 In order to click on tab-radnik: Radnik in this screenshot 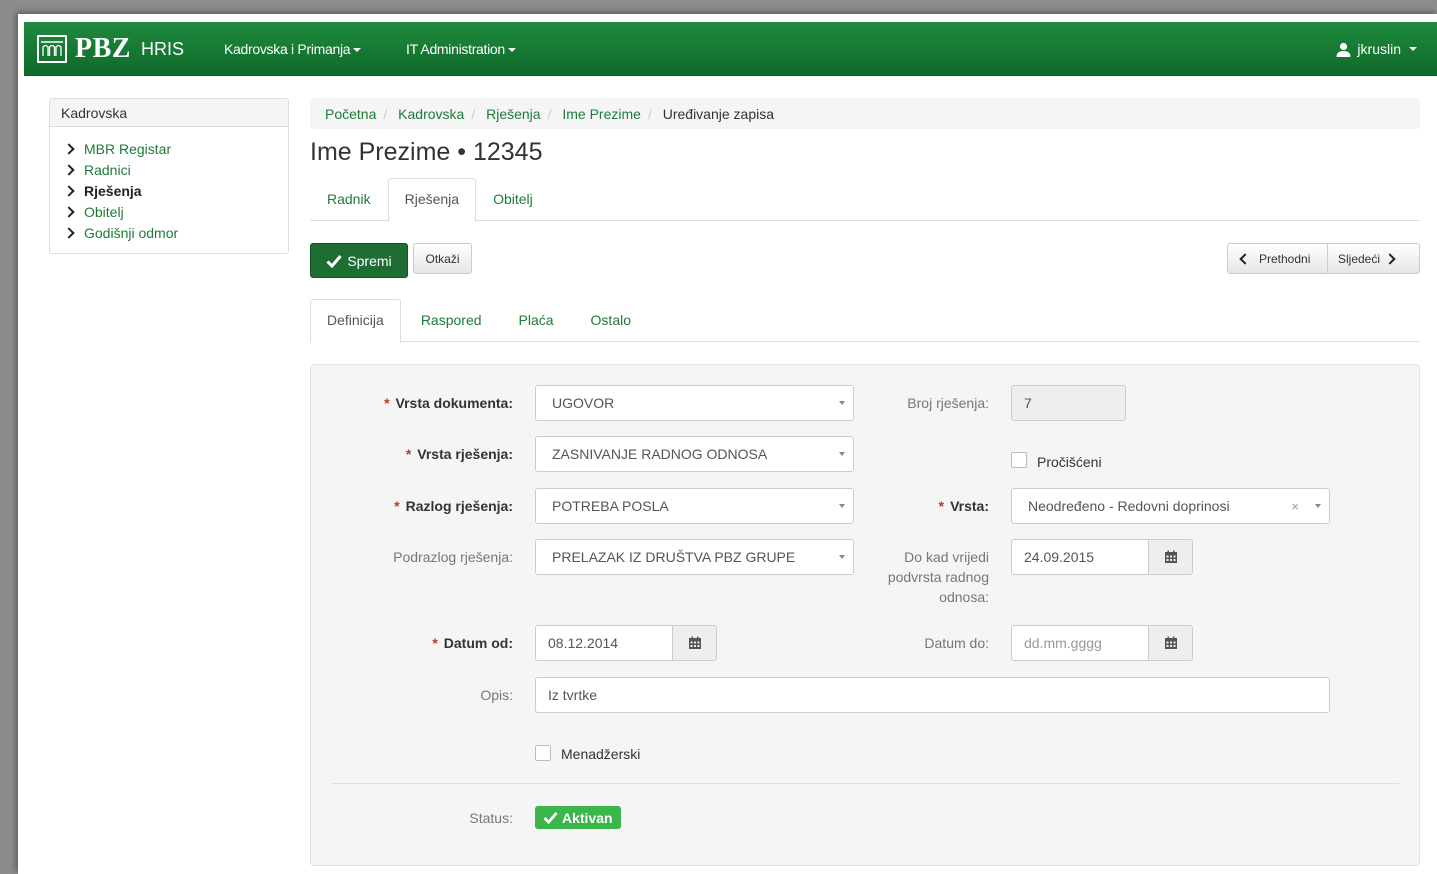, I will do `click(349, 199)`.